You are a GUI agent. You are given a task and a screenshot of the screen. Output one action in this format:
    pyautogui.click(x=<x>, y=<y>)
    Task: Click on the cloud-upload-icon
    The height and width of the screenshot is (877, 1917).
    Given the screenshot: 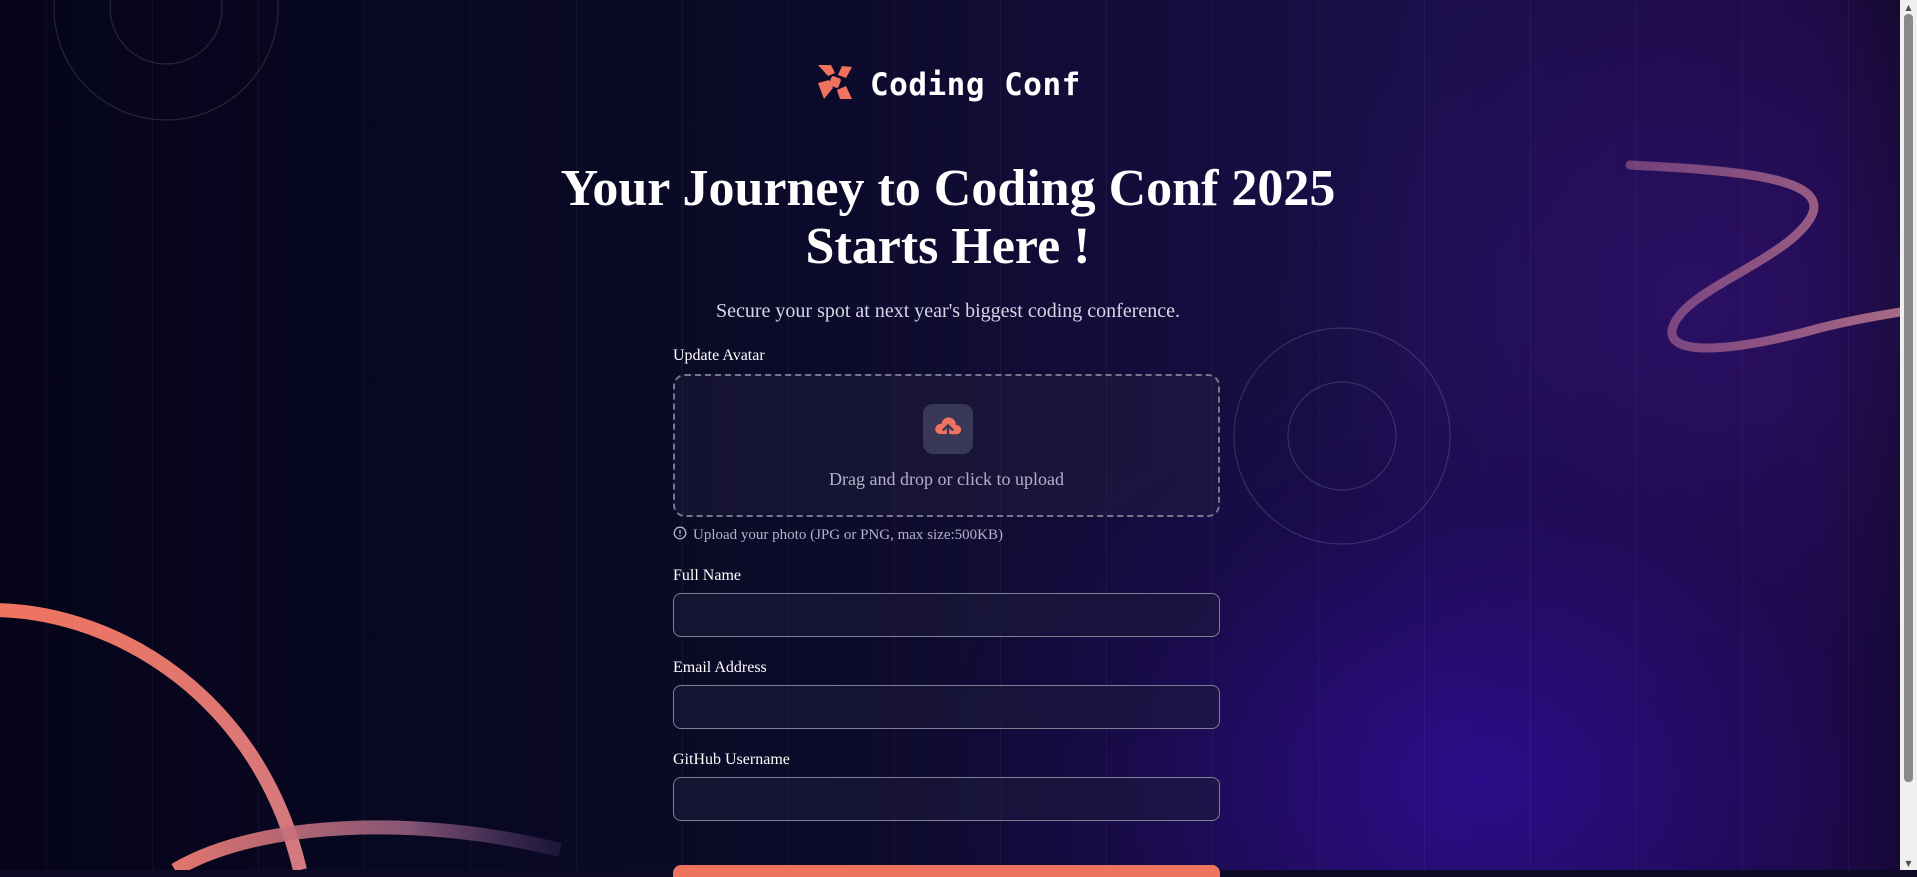 What is the action you would take?
    pyautogui.click(x=948, y=429)
    